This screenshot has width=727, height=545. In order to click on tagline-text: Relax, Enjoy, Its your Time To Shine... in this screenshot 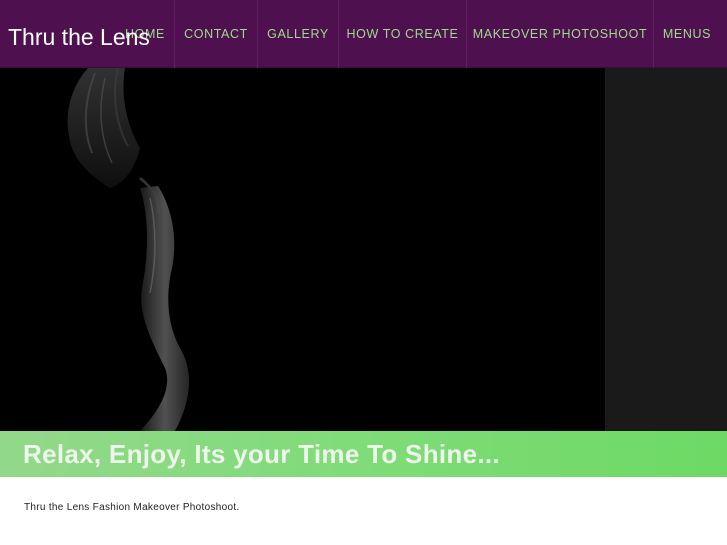, I will do `click(261, 454)`.